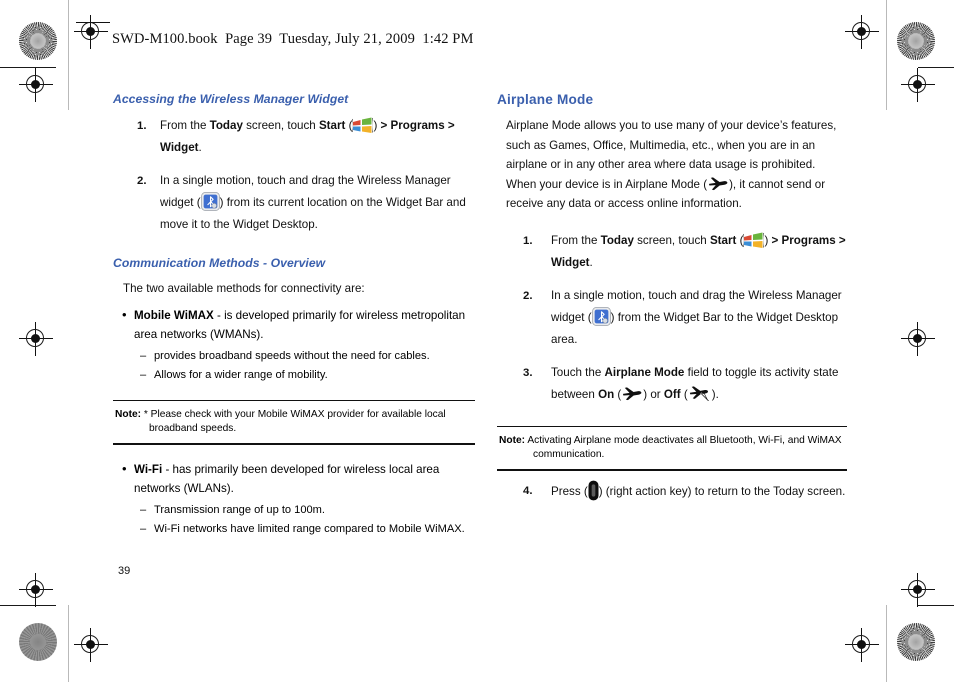 Image resolution: width=954 pixels, height=682 pixels. What do you see at coordinates (91, 645) in the screenshot?
I see `registration-cross-bottom-left-outer` at bounding box center [91, 645].